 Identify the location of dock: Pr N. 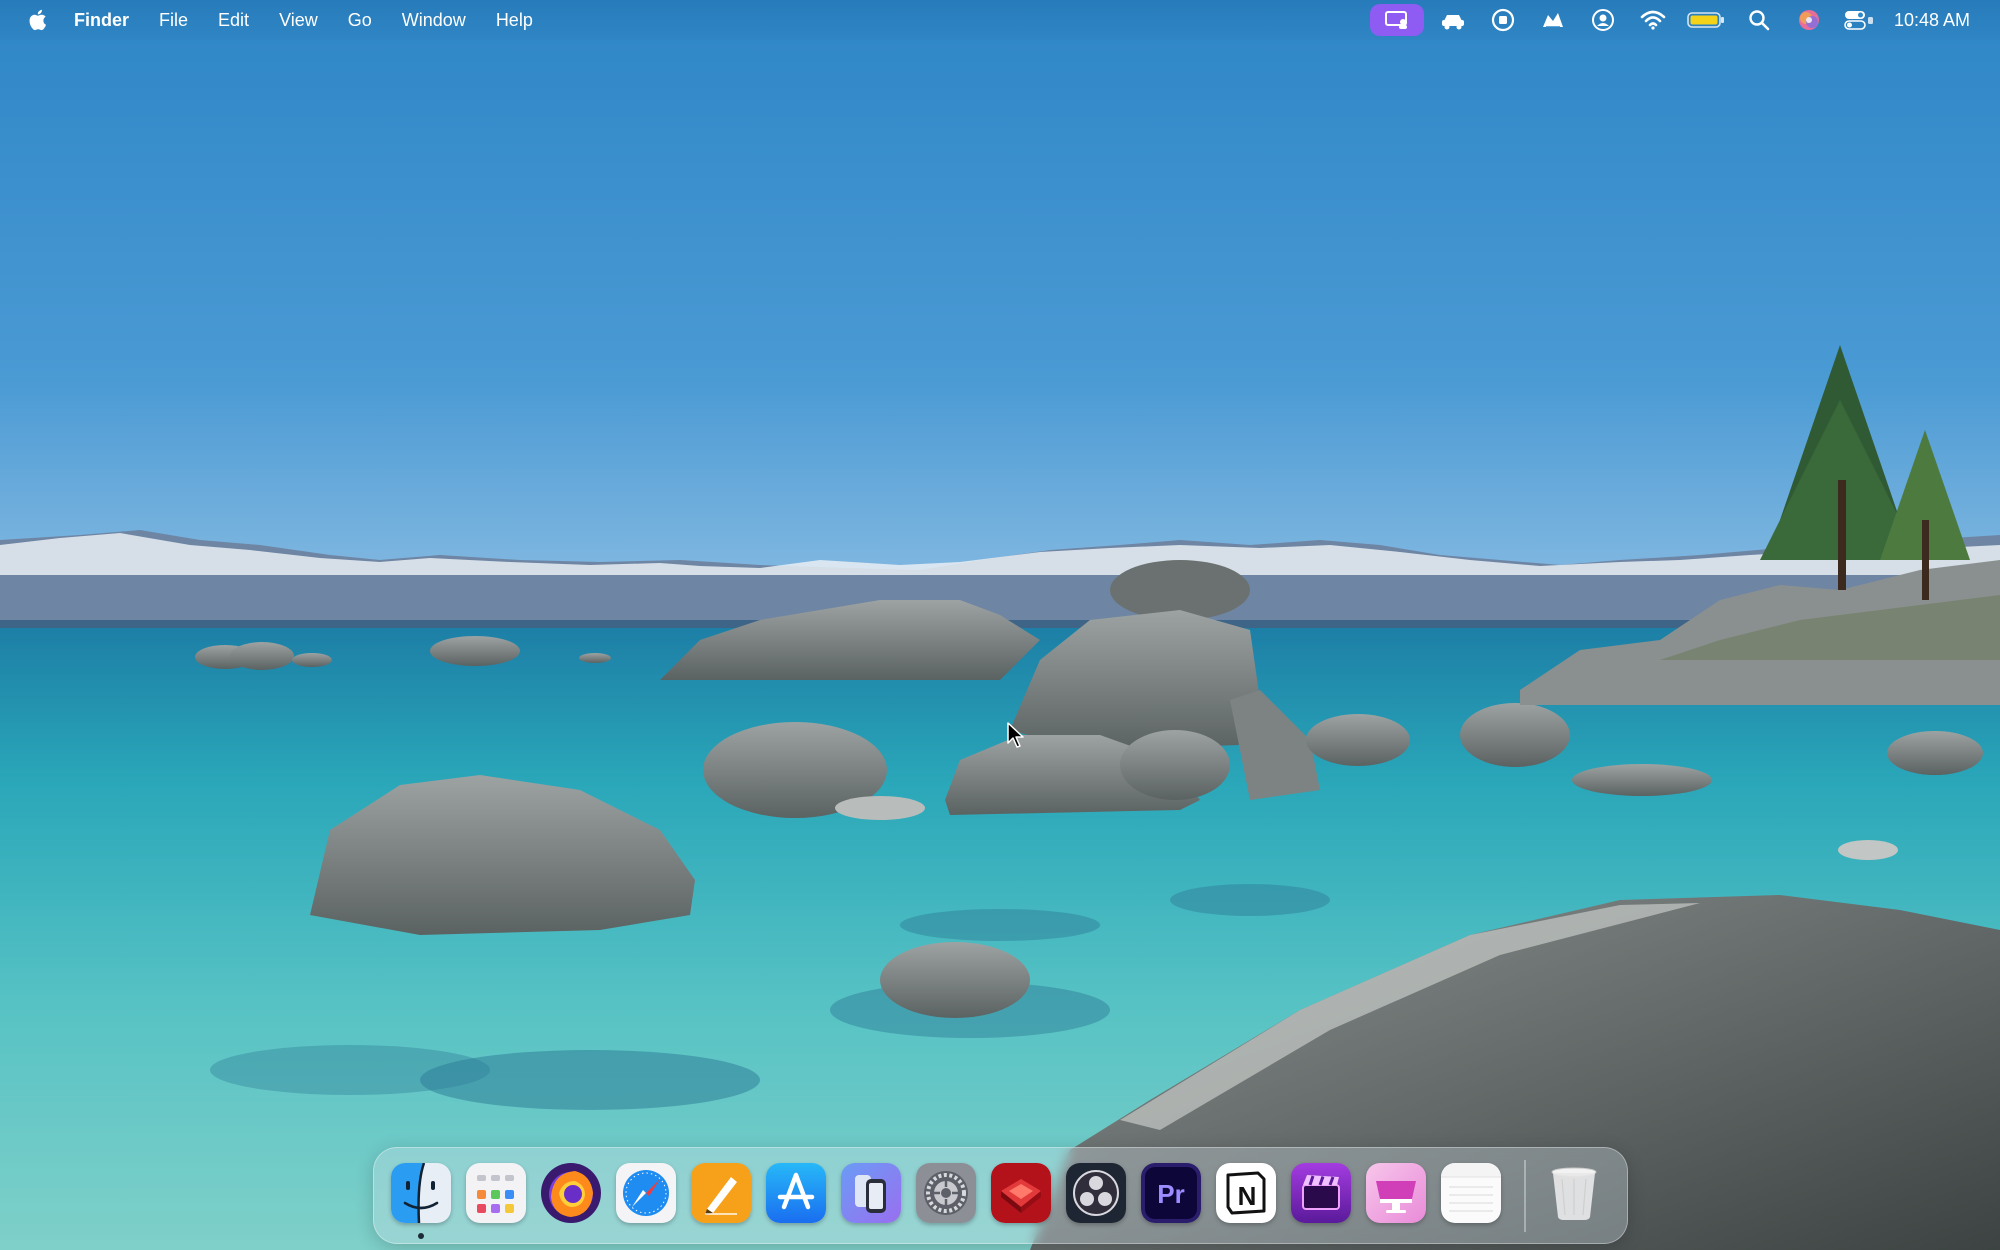
(1000, 1195).